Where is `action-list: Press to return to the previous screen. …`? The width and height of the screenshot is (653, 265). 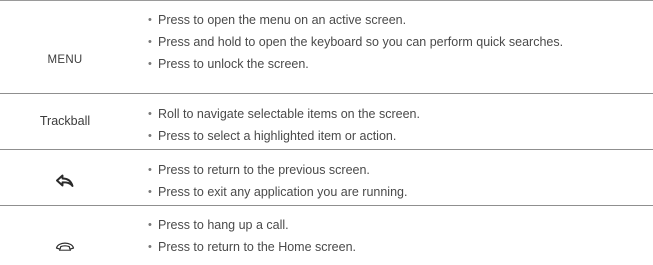 action-list: Press to return to the previous screen. … is located at coordinates (277, 181).